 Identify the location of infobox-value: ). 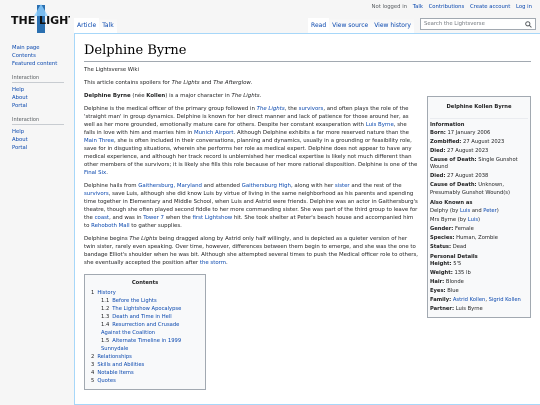
(497, 210).